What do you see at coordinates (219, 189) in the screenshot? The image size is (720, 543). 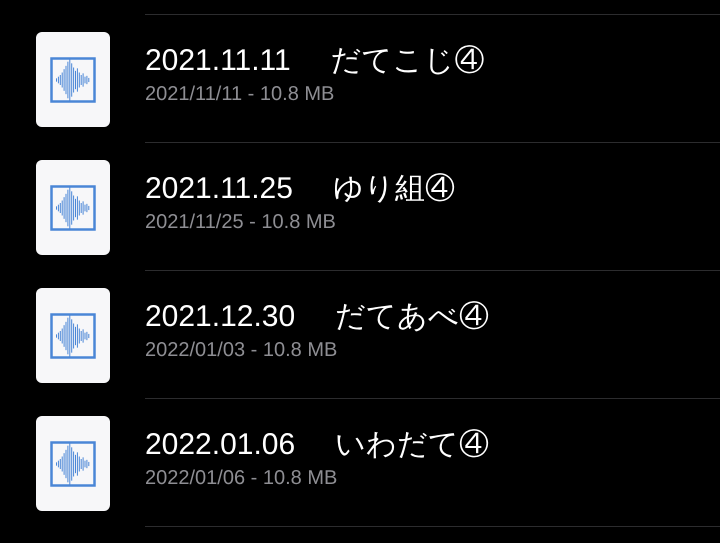 I see `file-title: 2021.11.25` at bounding box center [219, 189].